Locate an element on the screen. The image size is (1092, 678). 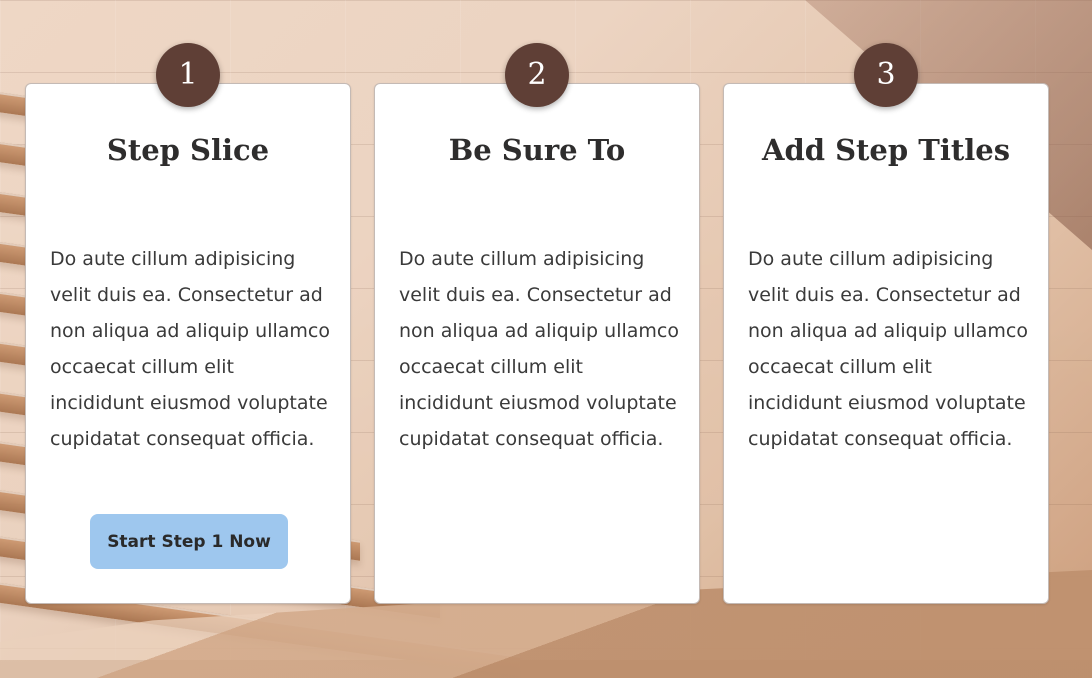
step-number-badge: 1 is located at coordinates (188, 75).